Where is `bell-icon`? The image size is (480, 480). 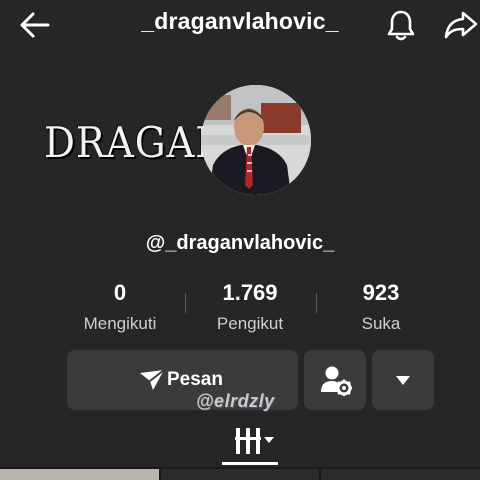 bell-icon is located at coordinates (401, 25).